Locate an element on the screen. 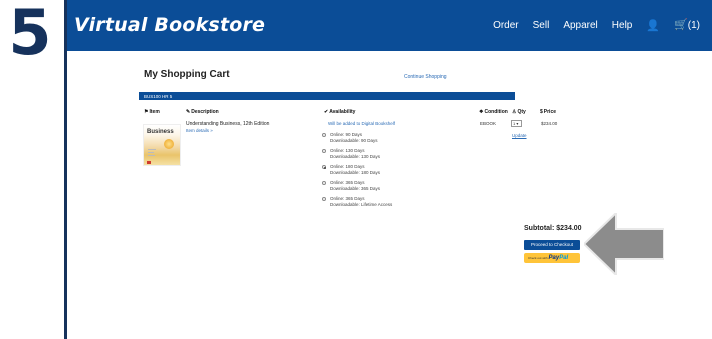 The height and width of the screenshot is (339, 712). nav-help: Help is located at coordinates (622, 26).